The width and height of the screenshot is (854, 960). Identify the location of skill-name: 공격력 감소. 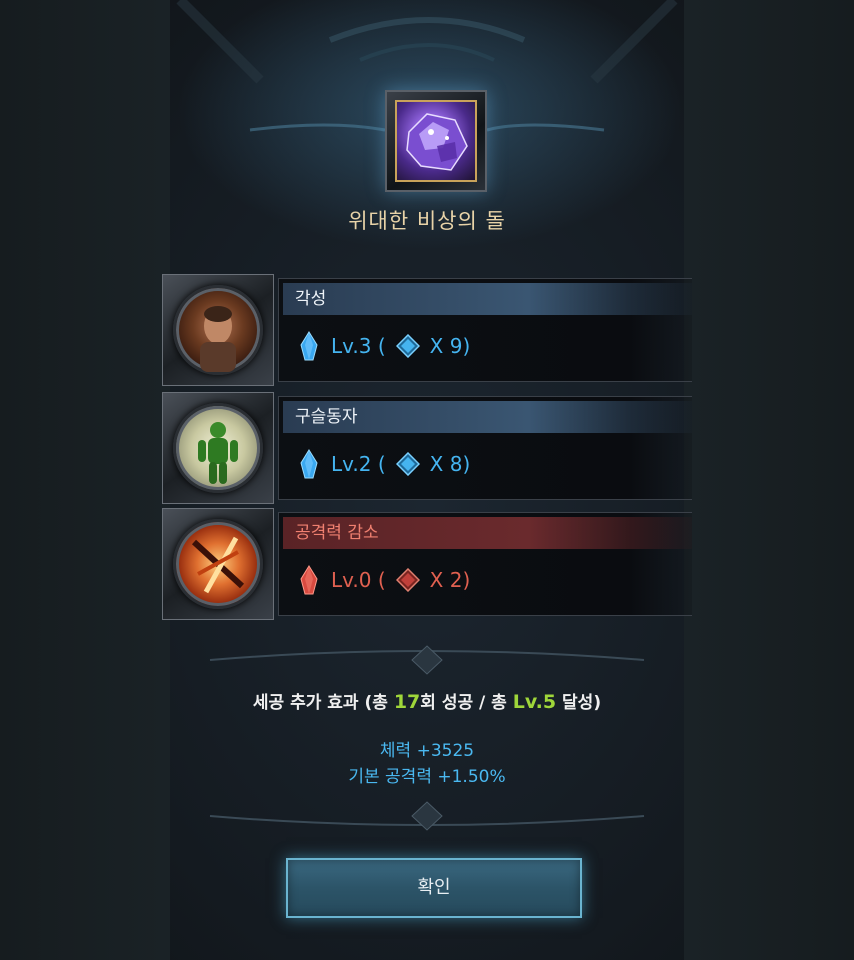
(487, 533).